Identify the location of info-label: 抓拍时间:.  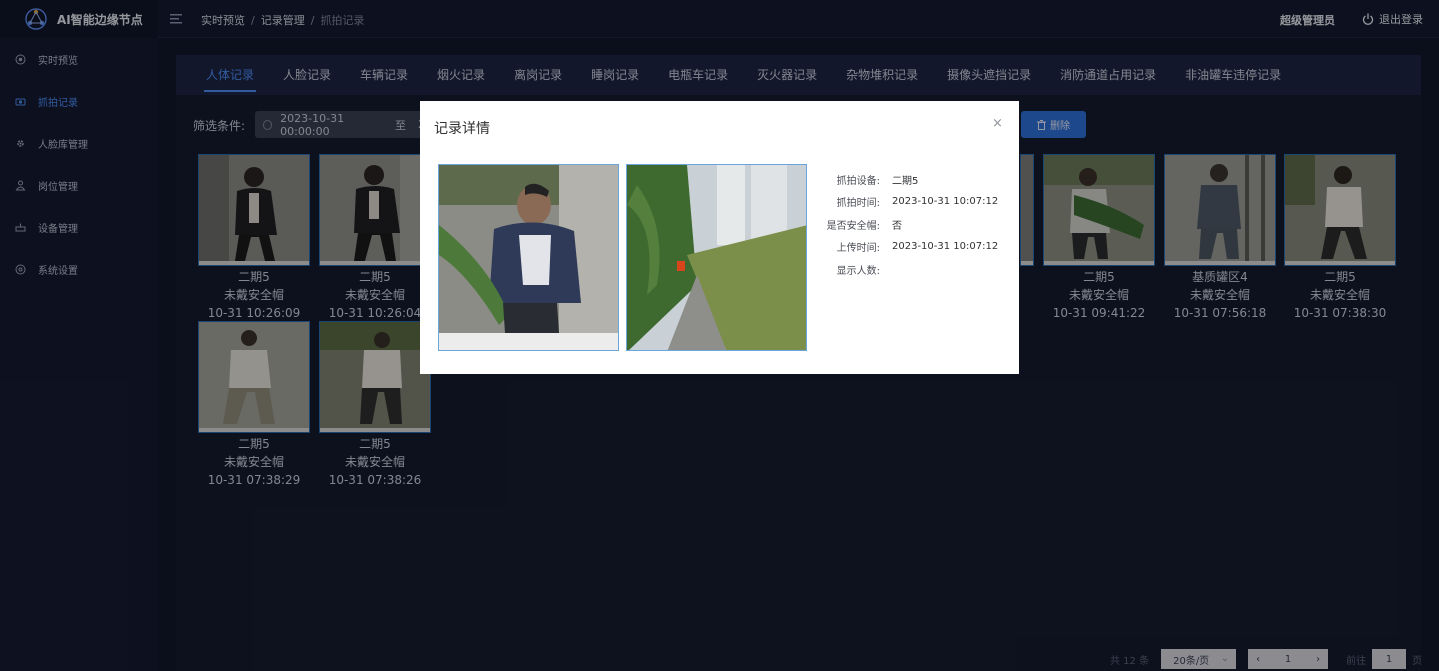
(858, 204).